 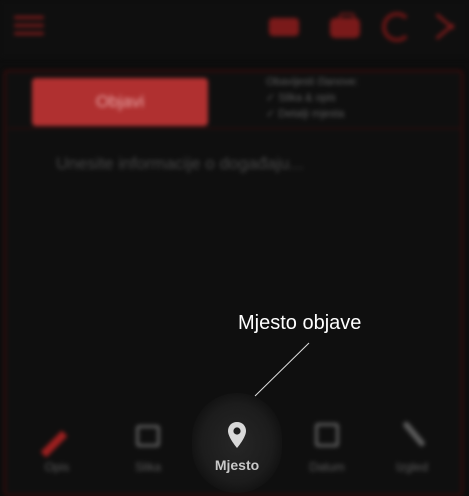 What do you see at coordinates (282, 369) in the screenshot?
I see `annotation-pointer-line` at bounding box center [282, 369].